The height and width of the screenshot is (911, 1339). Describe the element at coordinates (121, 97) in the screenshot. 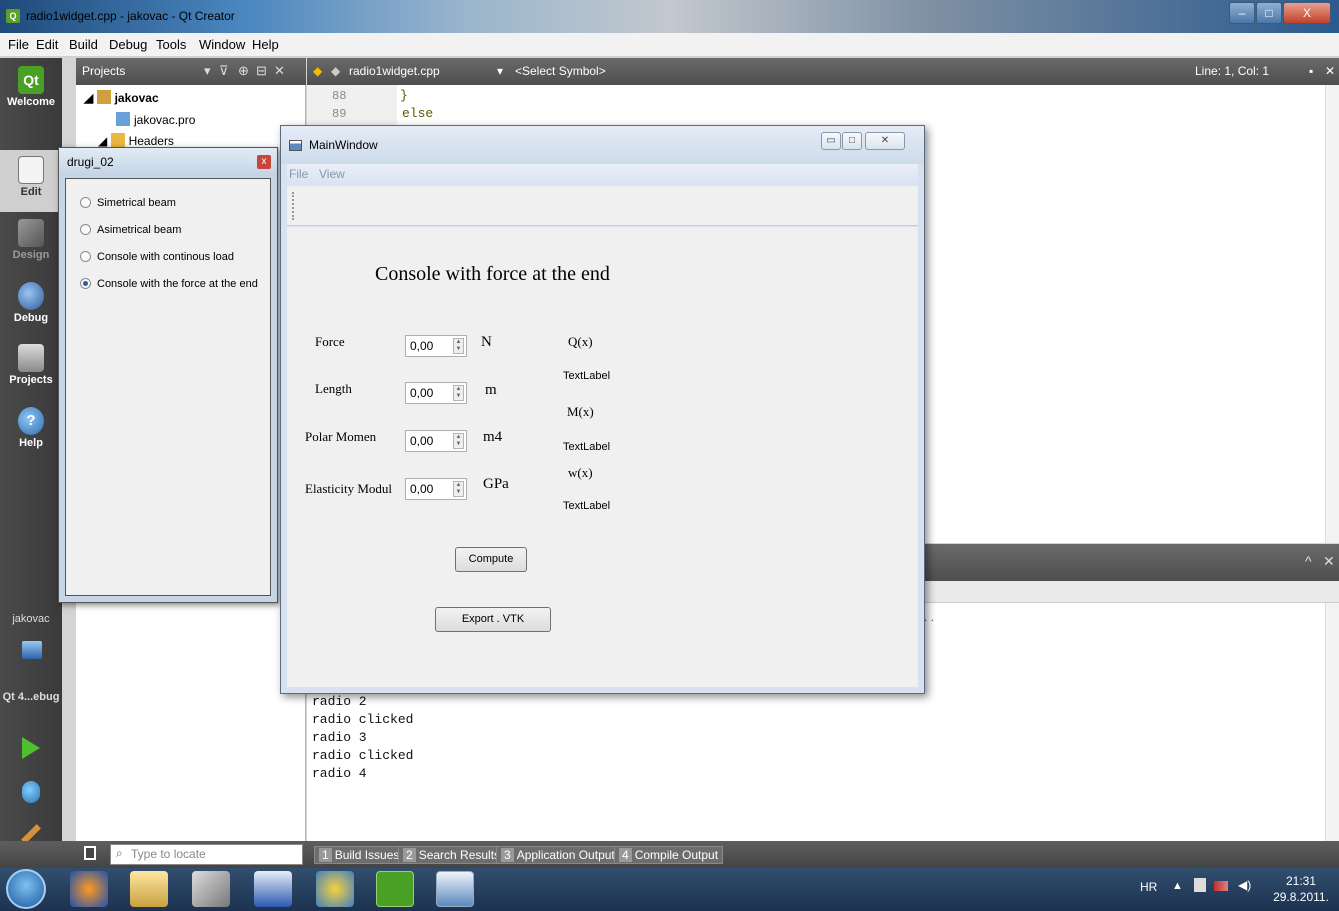

I see `tree-item-project: ◢ jakovac` at that location.